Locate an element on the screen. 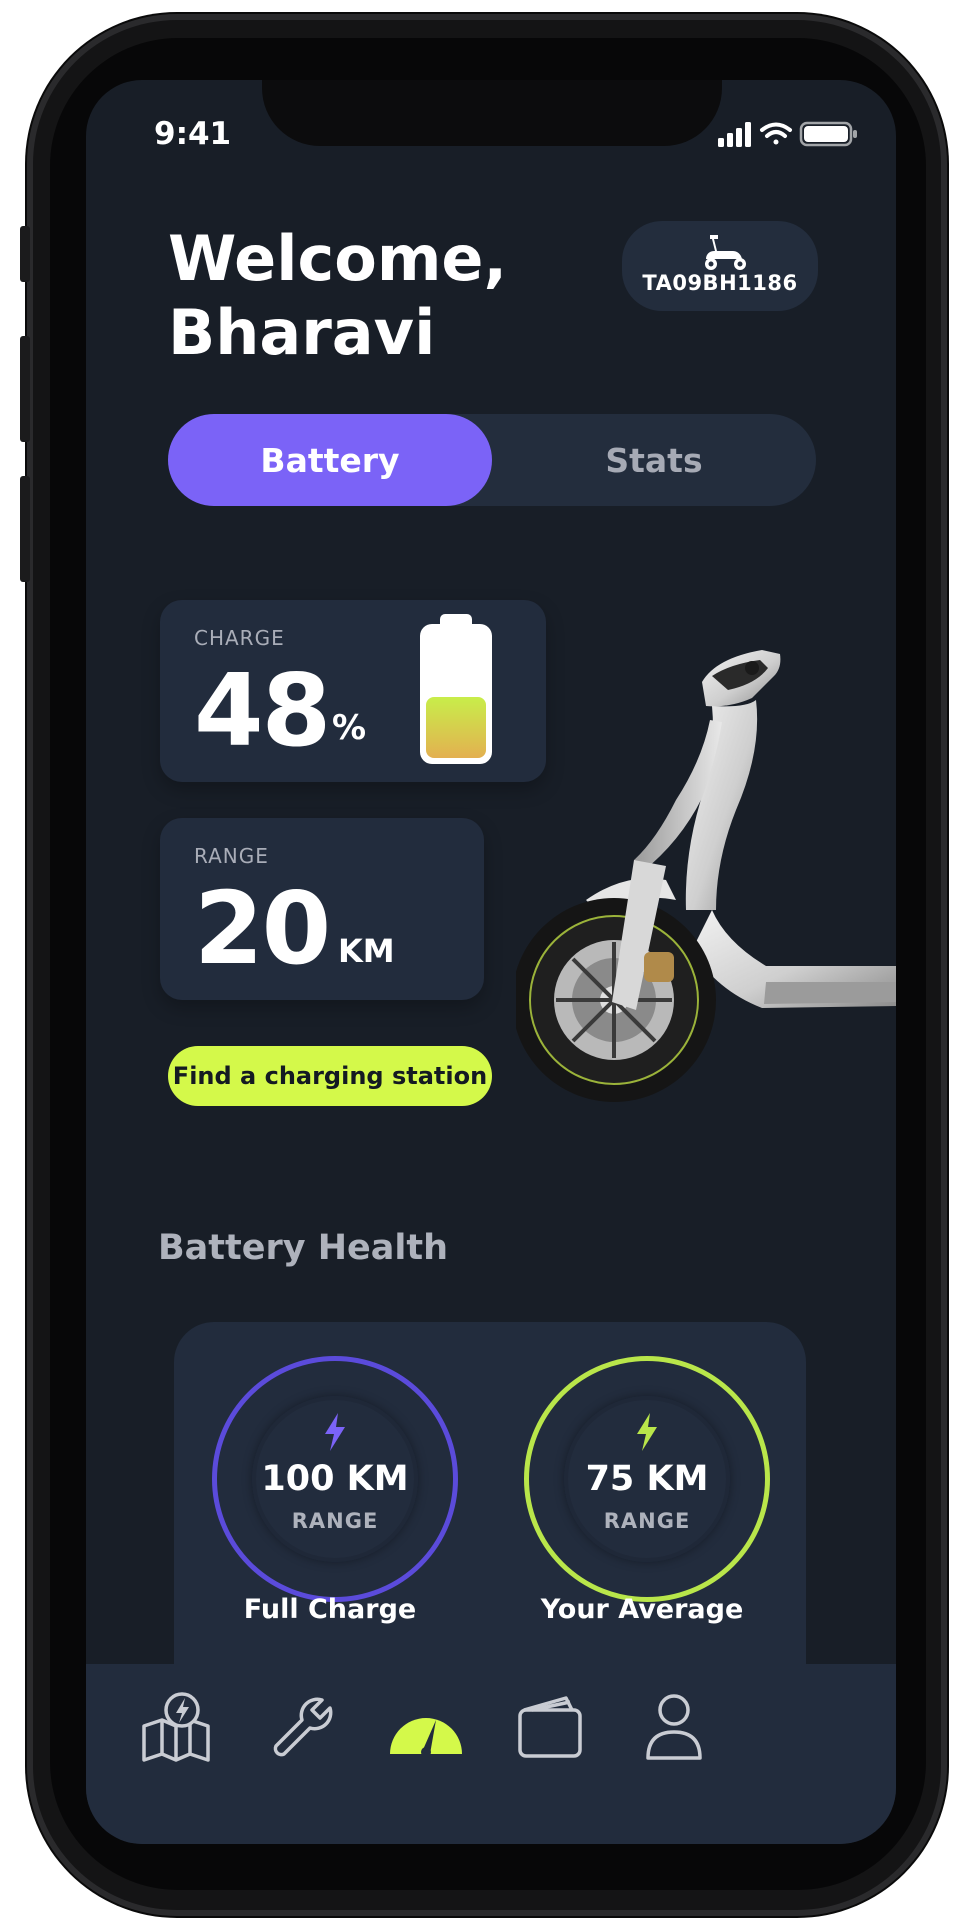 Image resolution: width=976 pixels, height=1930 pixels. tab-battery: Battery is located at coordinates (330, 460).